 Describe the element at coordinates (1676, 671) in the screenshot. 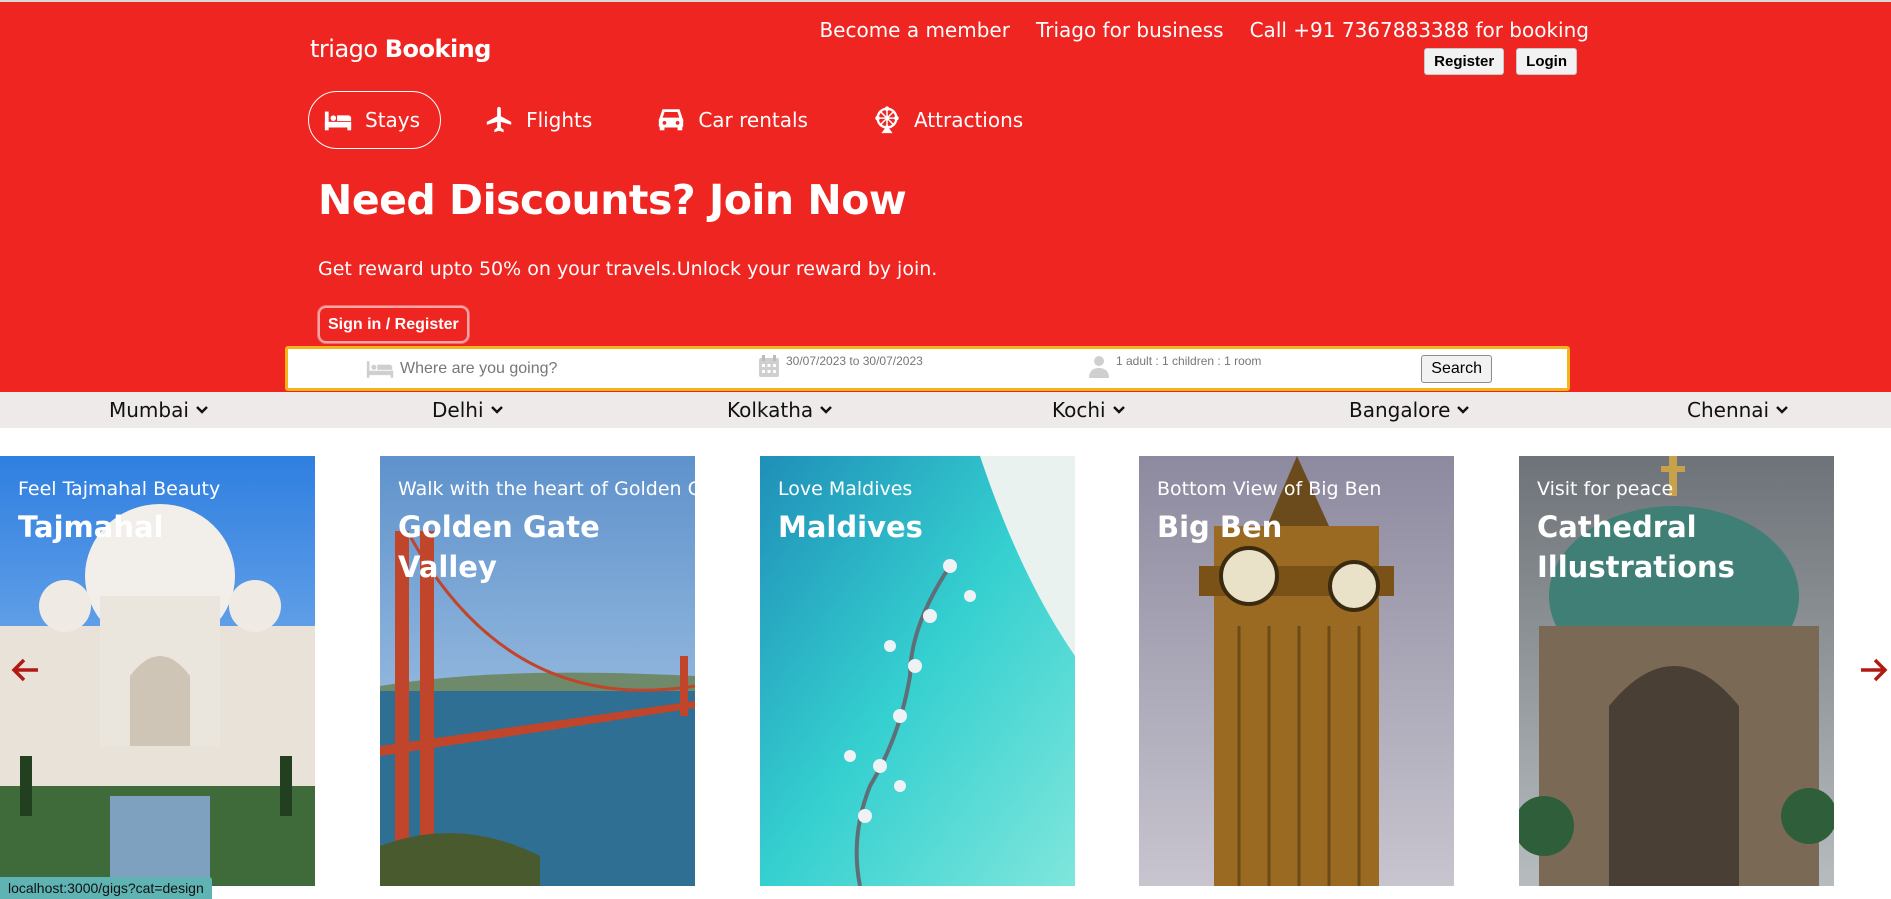

I see `destination-card-cathedral: Visit for peace Cathedral Illustrations` at that location.